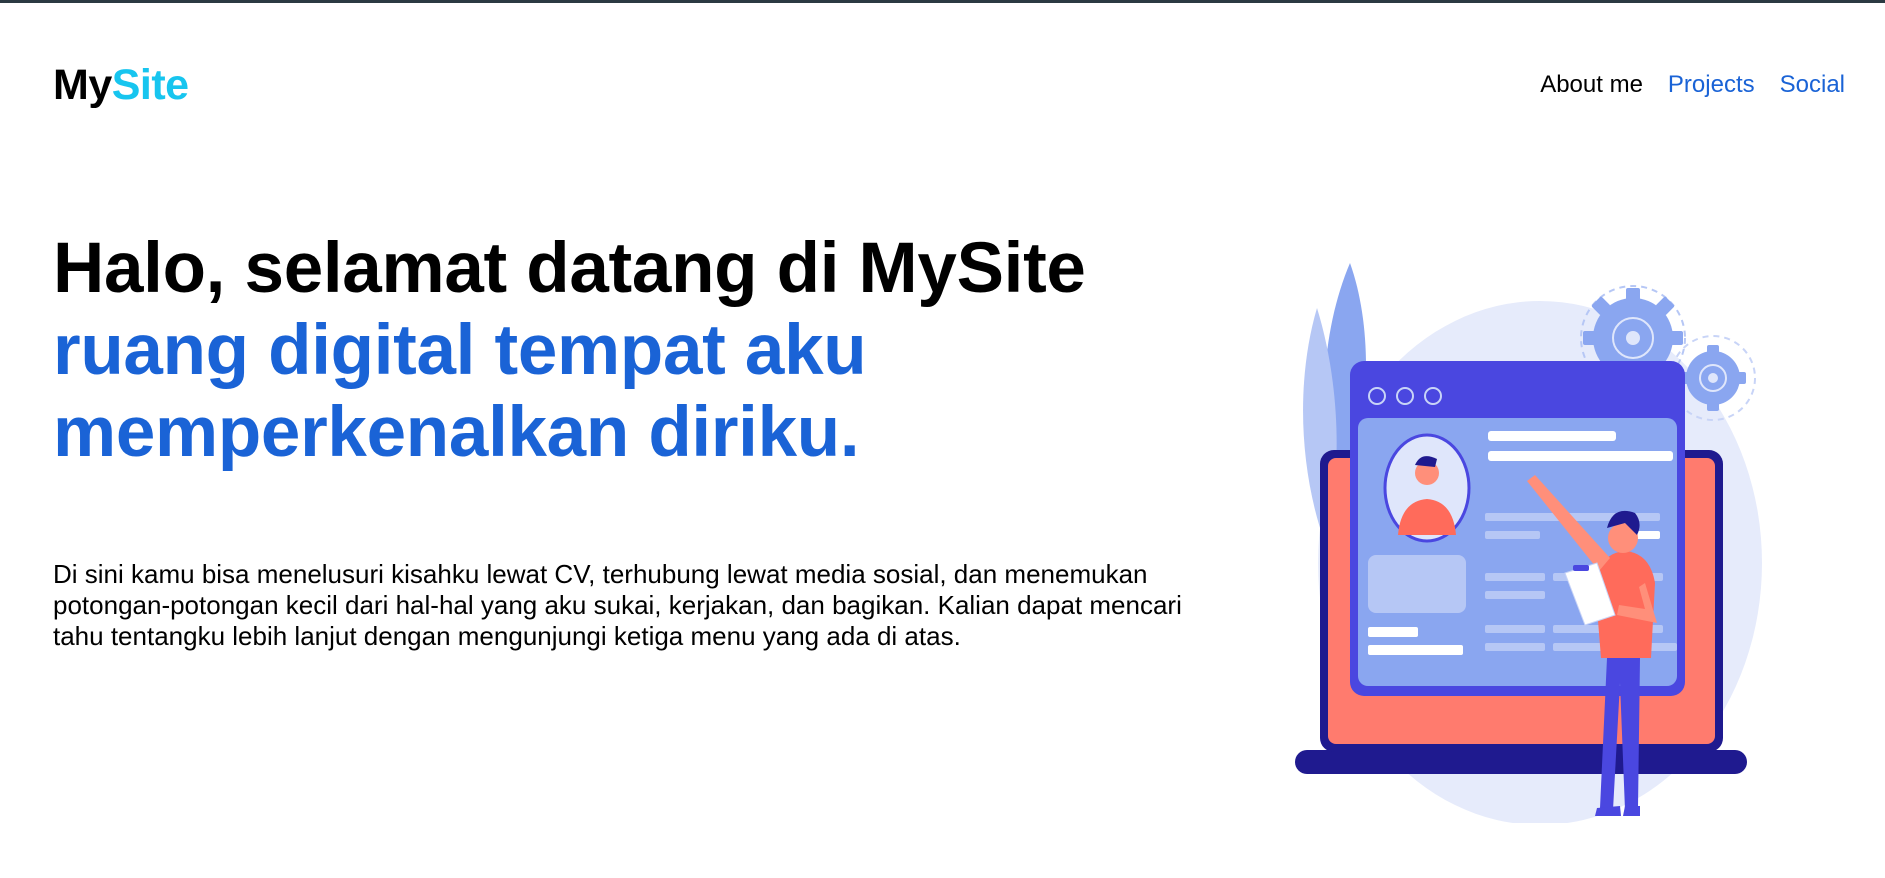  Describe the element at coordinates (82, 85) in the screenshot. I see `logo-part-my: My` at that location.